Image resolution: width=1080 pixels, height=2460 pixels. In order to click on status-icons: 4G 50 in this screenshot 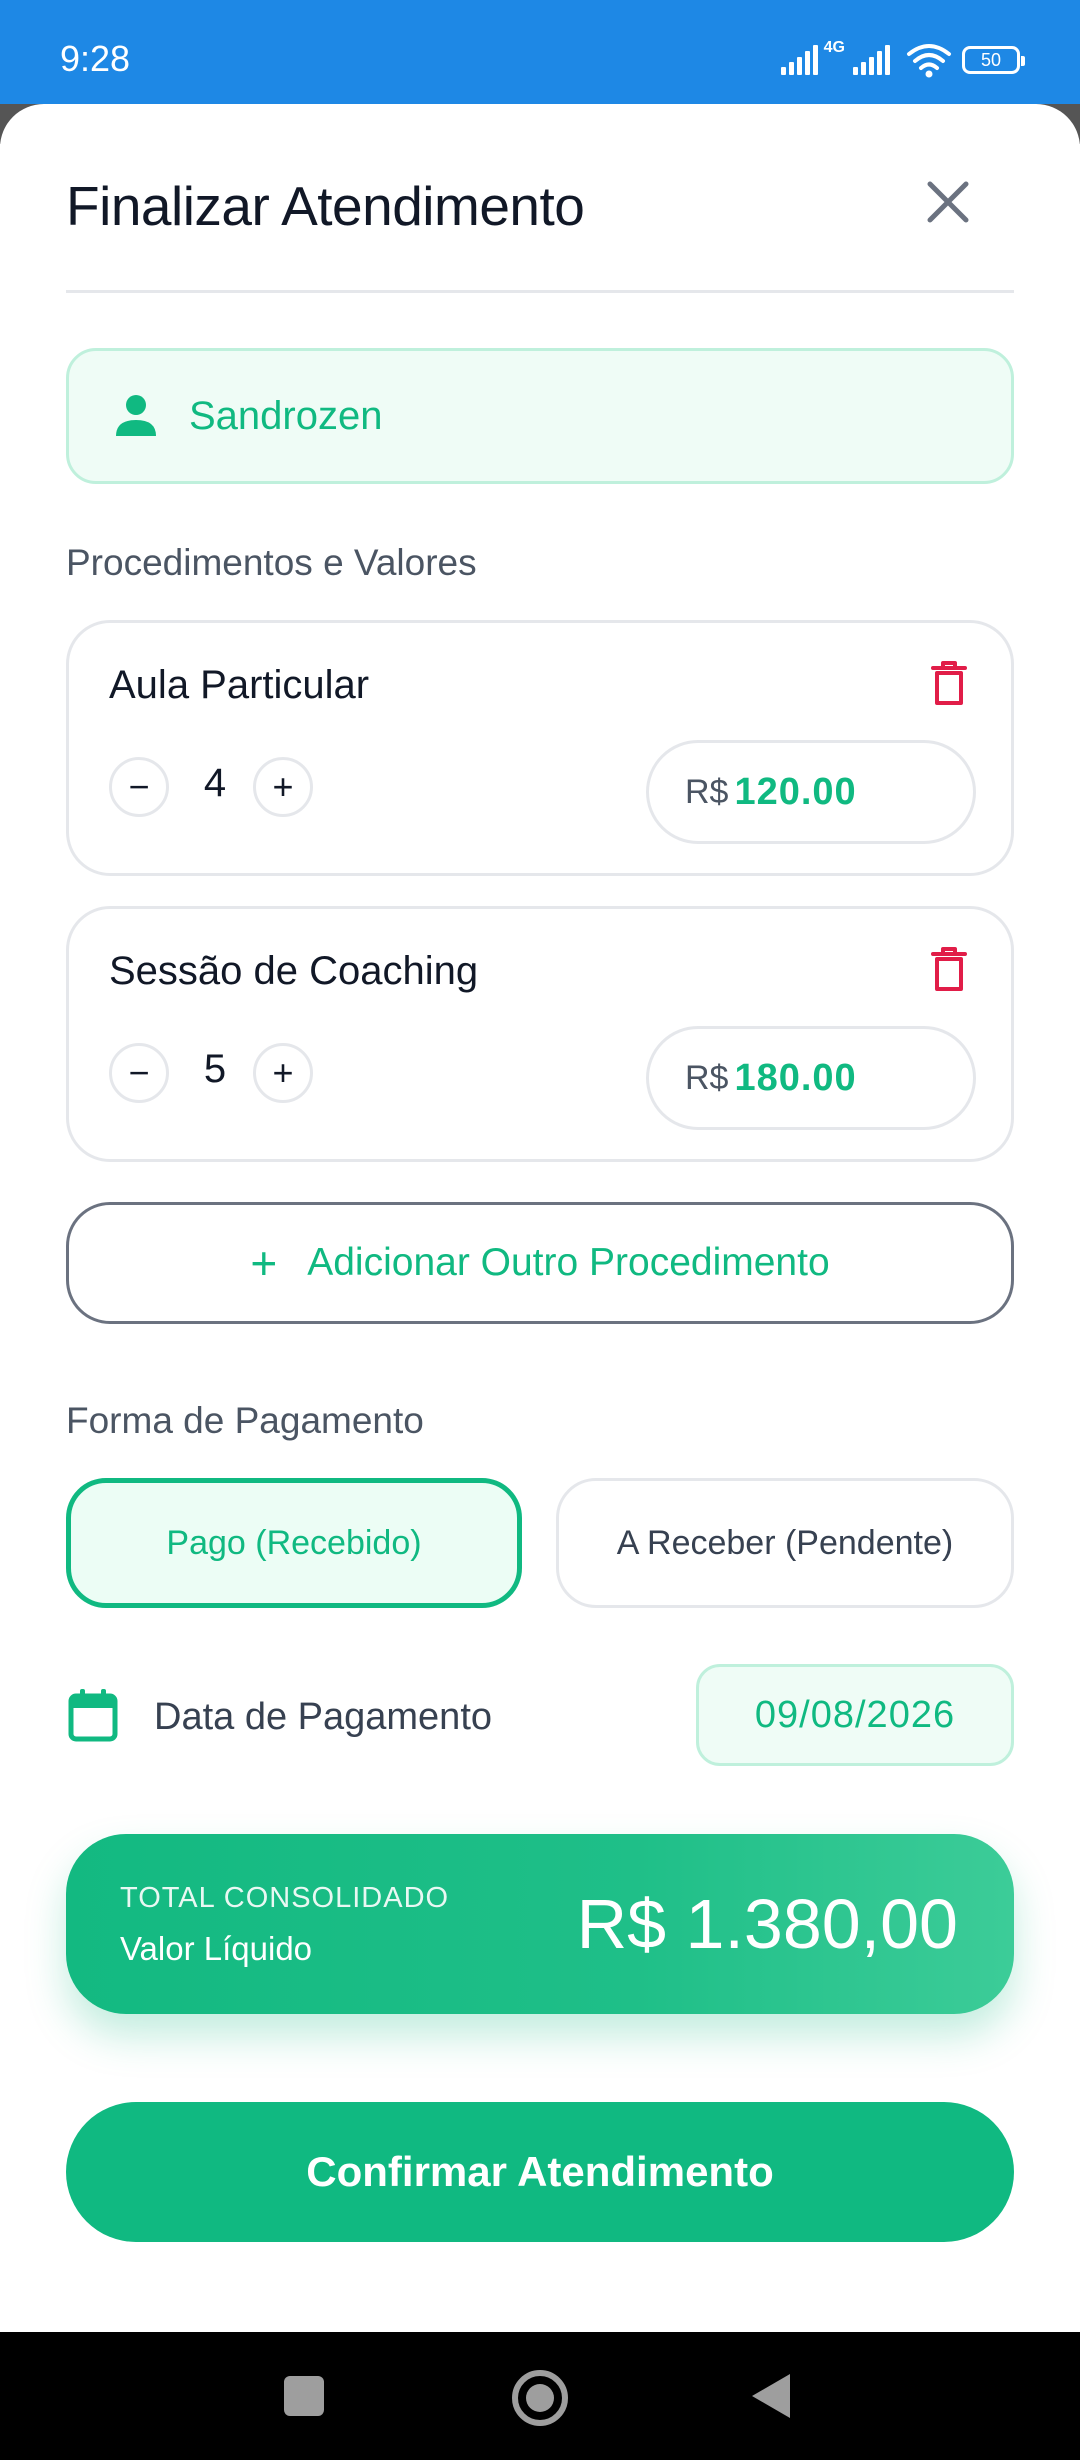, I will do `click(902, 59)`.